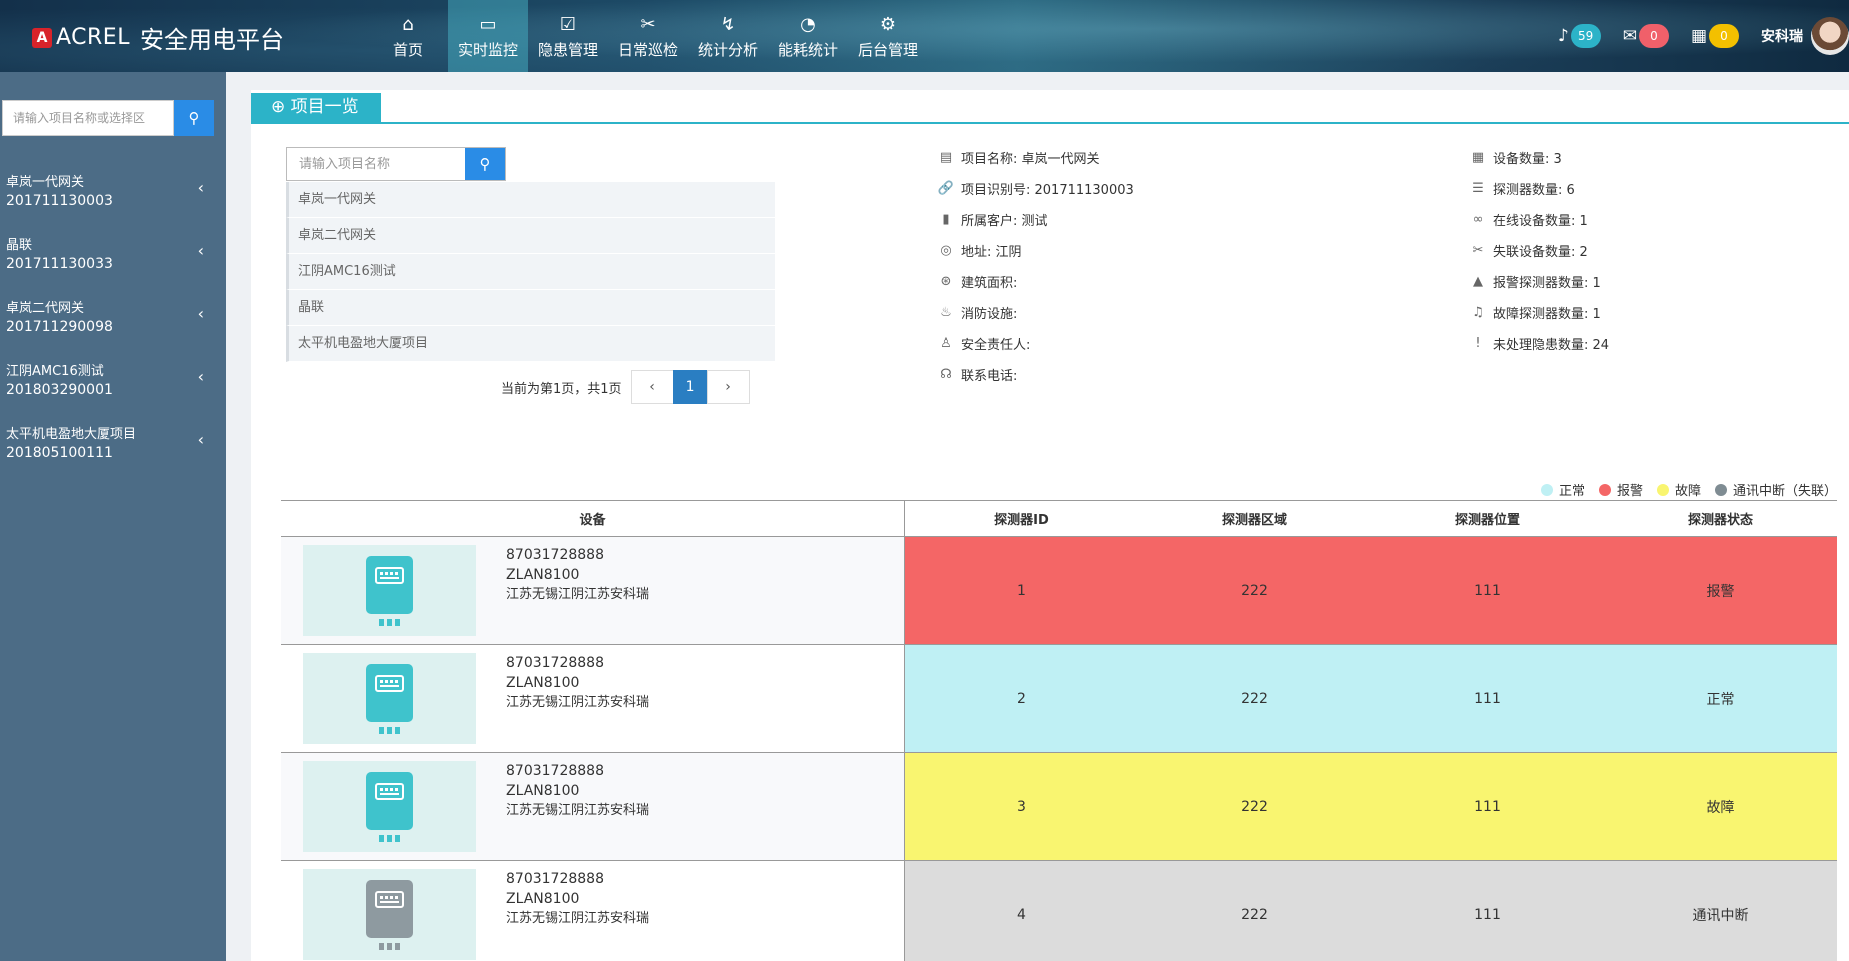 Image resolution: width=1849 pixels, height=961 pixels. I want to click on nav-item-2: ☑ 隐患管理, so click(568, 36).